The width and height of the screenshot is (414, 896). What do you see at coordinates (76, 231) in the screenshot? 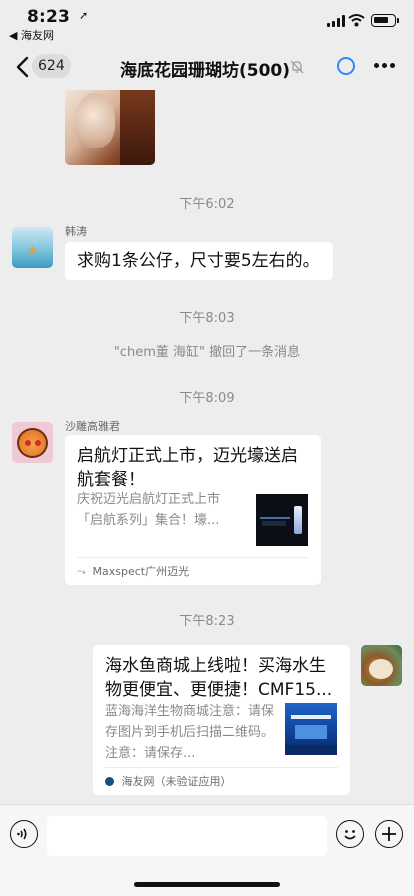
I see `sender-name: 韩涛` at bounding box center [76, 231].